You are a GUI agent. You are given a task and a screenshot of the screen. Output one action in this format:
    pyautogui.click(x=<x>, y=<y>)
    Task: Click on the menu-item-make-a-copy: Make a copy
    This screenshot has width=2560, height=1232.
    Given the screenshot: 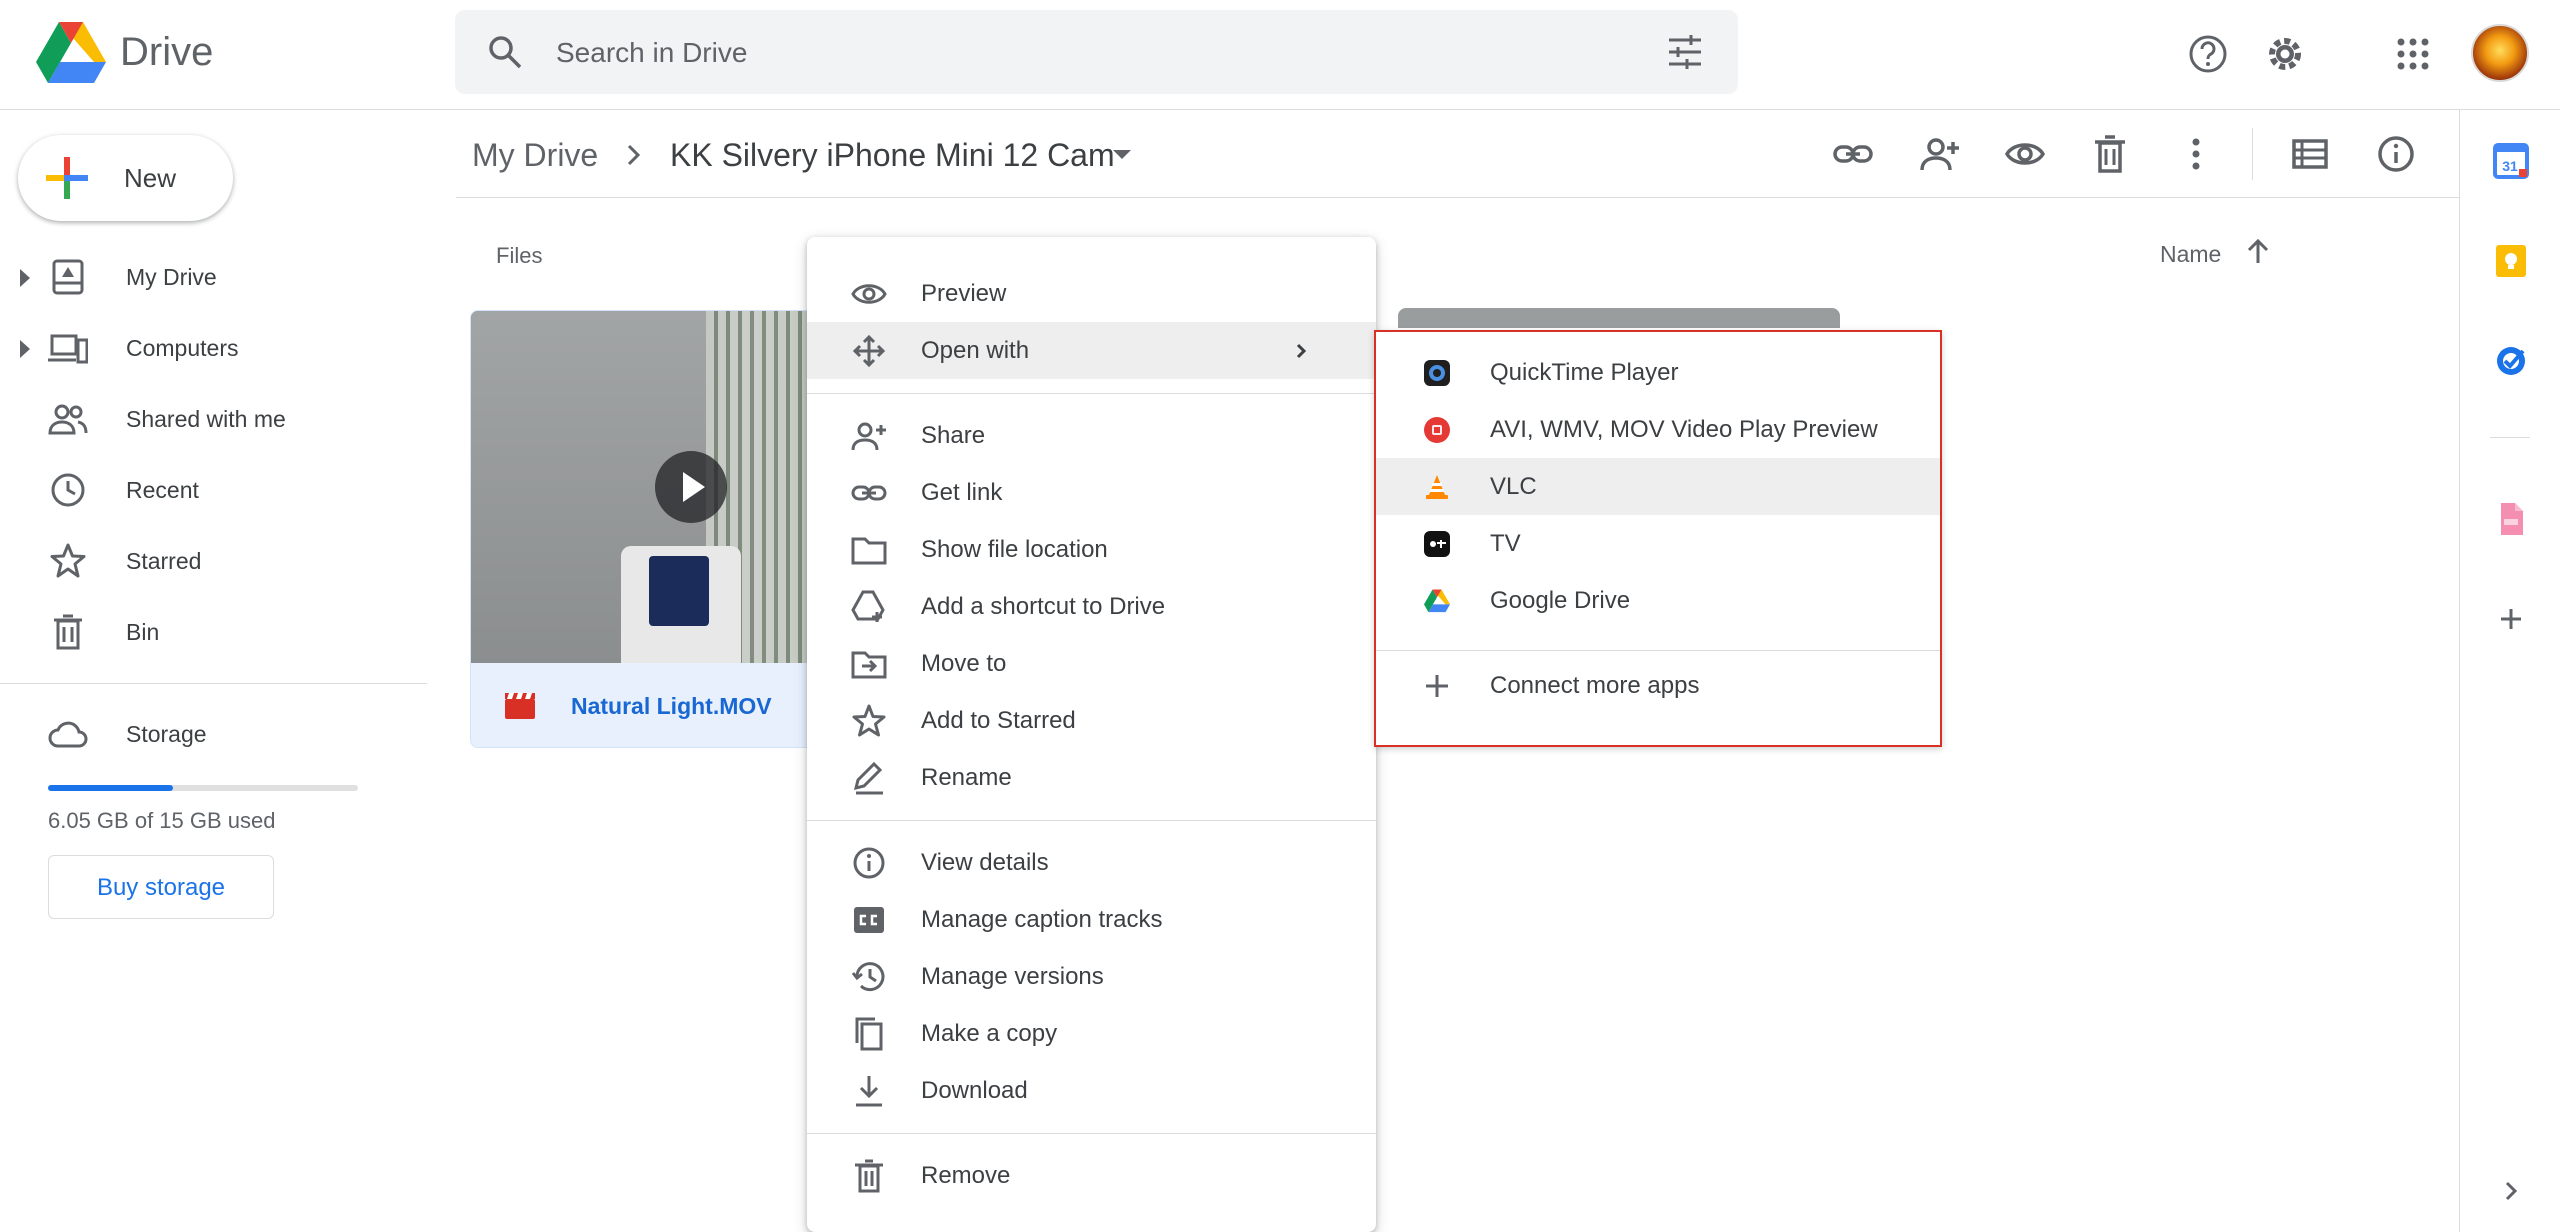 What is the action you would take?
    pyautogui.click(x=1091, y=1033)
    